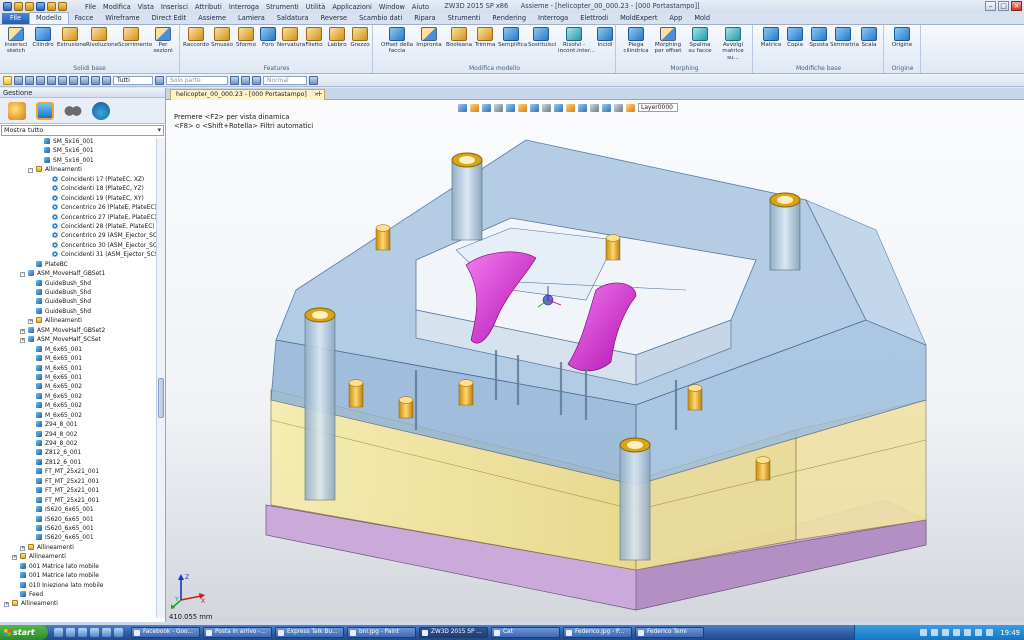  What do you see at coordinates (869, 37) in the screenshot?
I see `scale-button: Scala` at bounding box center [869, 37].